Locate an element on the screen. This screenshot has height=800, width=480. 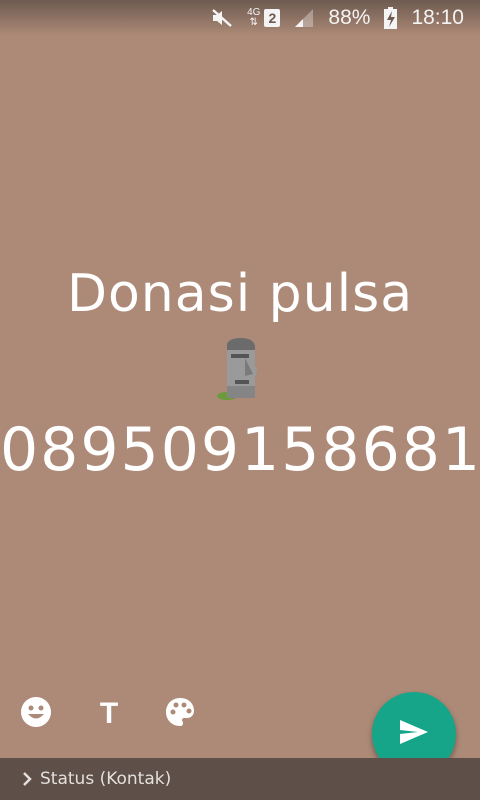
text-style-label: T is located at coordinates (109, 713).